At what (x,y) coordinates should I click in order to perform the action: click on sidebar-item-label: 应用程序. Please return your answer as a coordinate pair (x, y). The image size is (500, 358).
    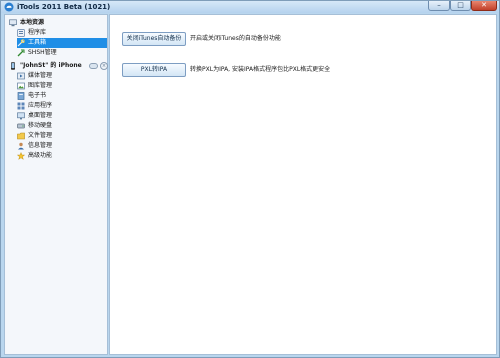
    Looking at the image, I should click on (40, 105).